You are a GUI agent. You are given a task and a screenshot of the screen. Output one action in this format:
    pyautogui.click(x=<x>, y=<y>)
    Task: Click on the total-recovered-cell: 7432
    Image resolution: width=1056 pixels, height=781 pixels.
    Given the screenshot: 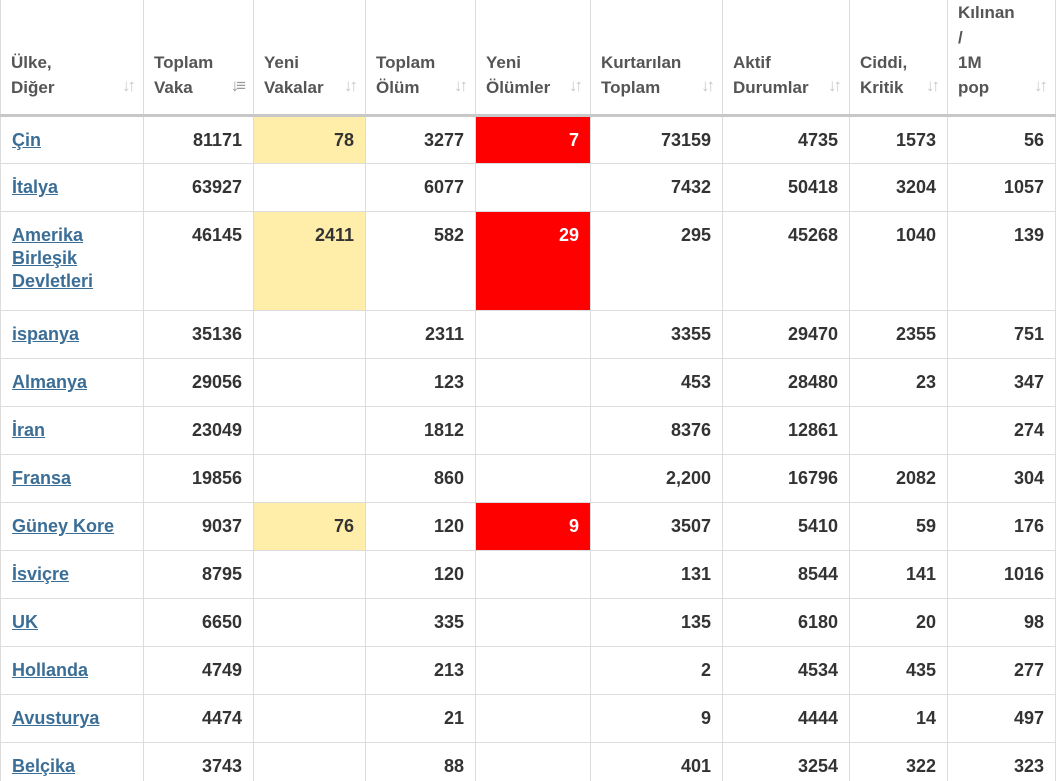 What is the action you would take?
    pyautogui.click(x=656, y=187)
    